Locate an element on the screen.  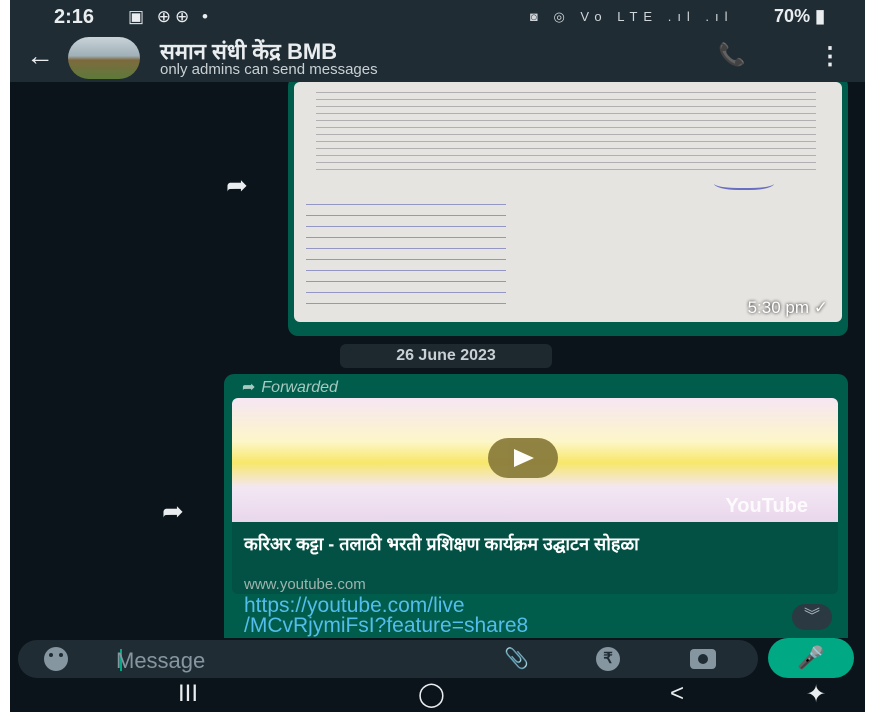
mic-button: 🎤 is located at coordinates (811, 658).